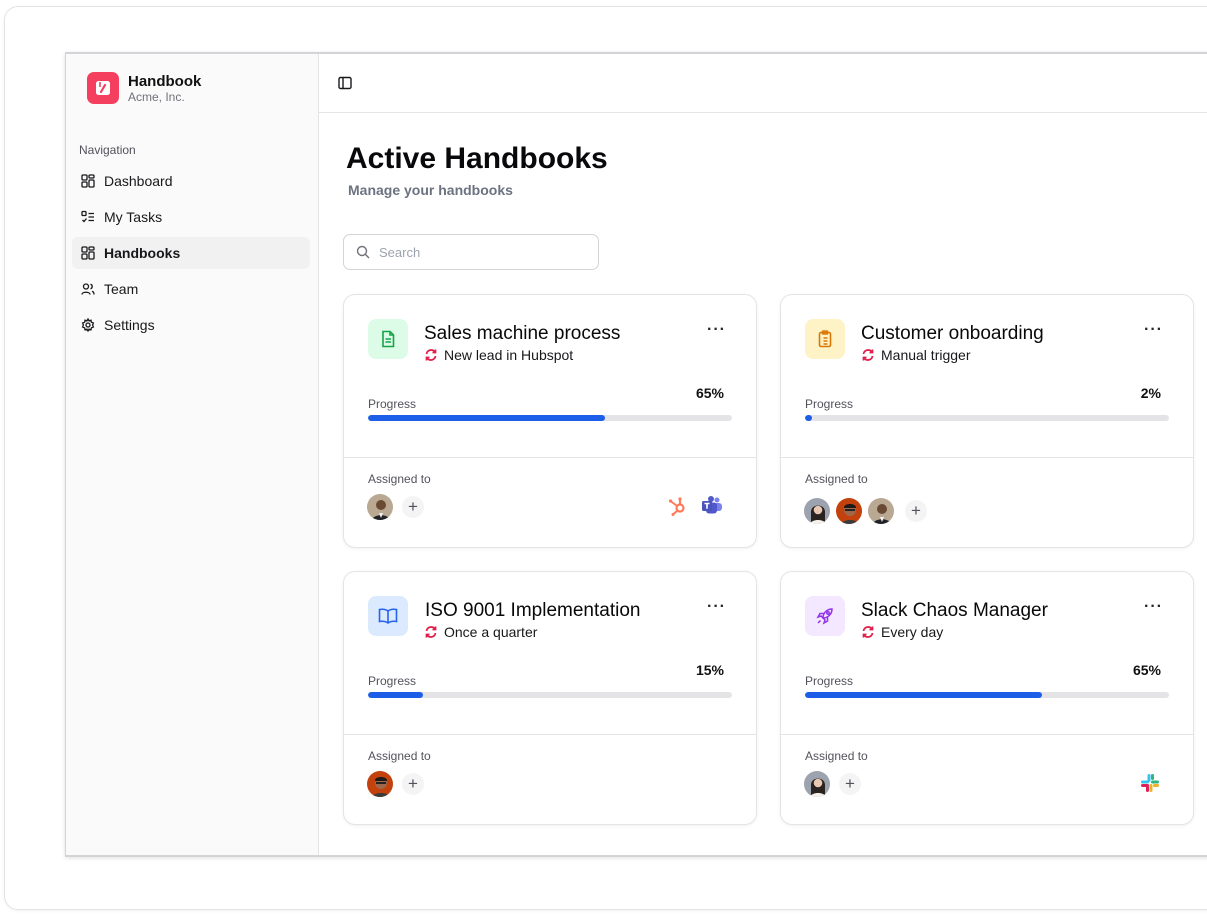  Describe the element at coordinates (533, 610) in the screenshot. I see `card-title: ISO 9001 Implementation` at that location.